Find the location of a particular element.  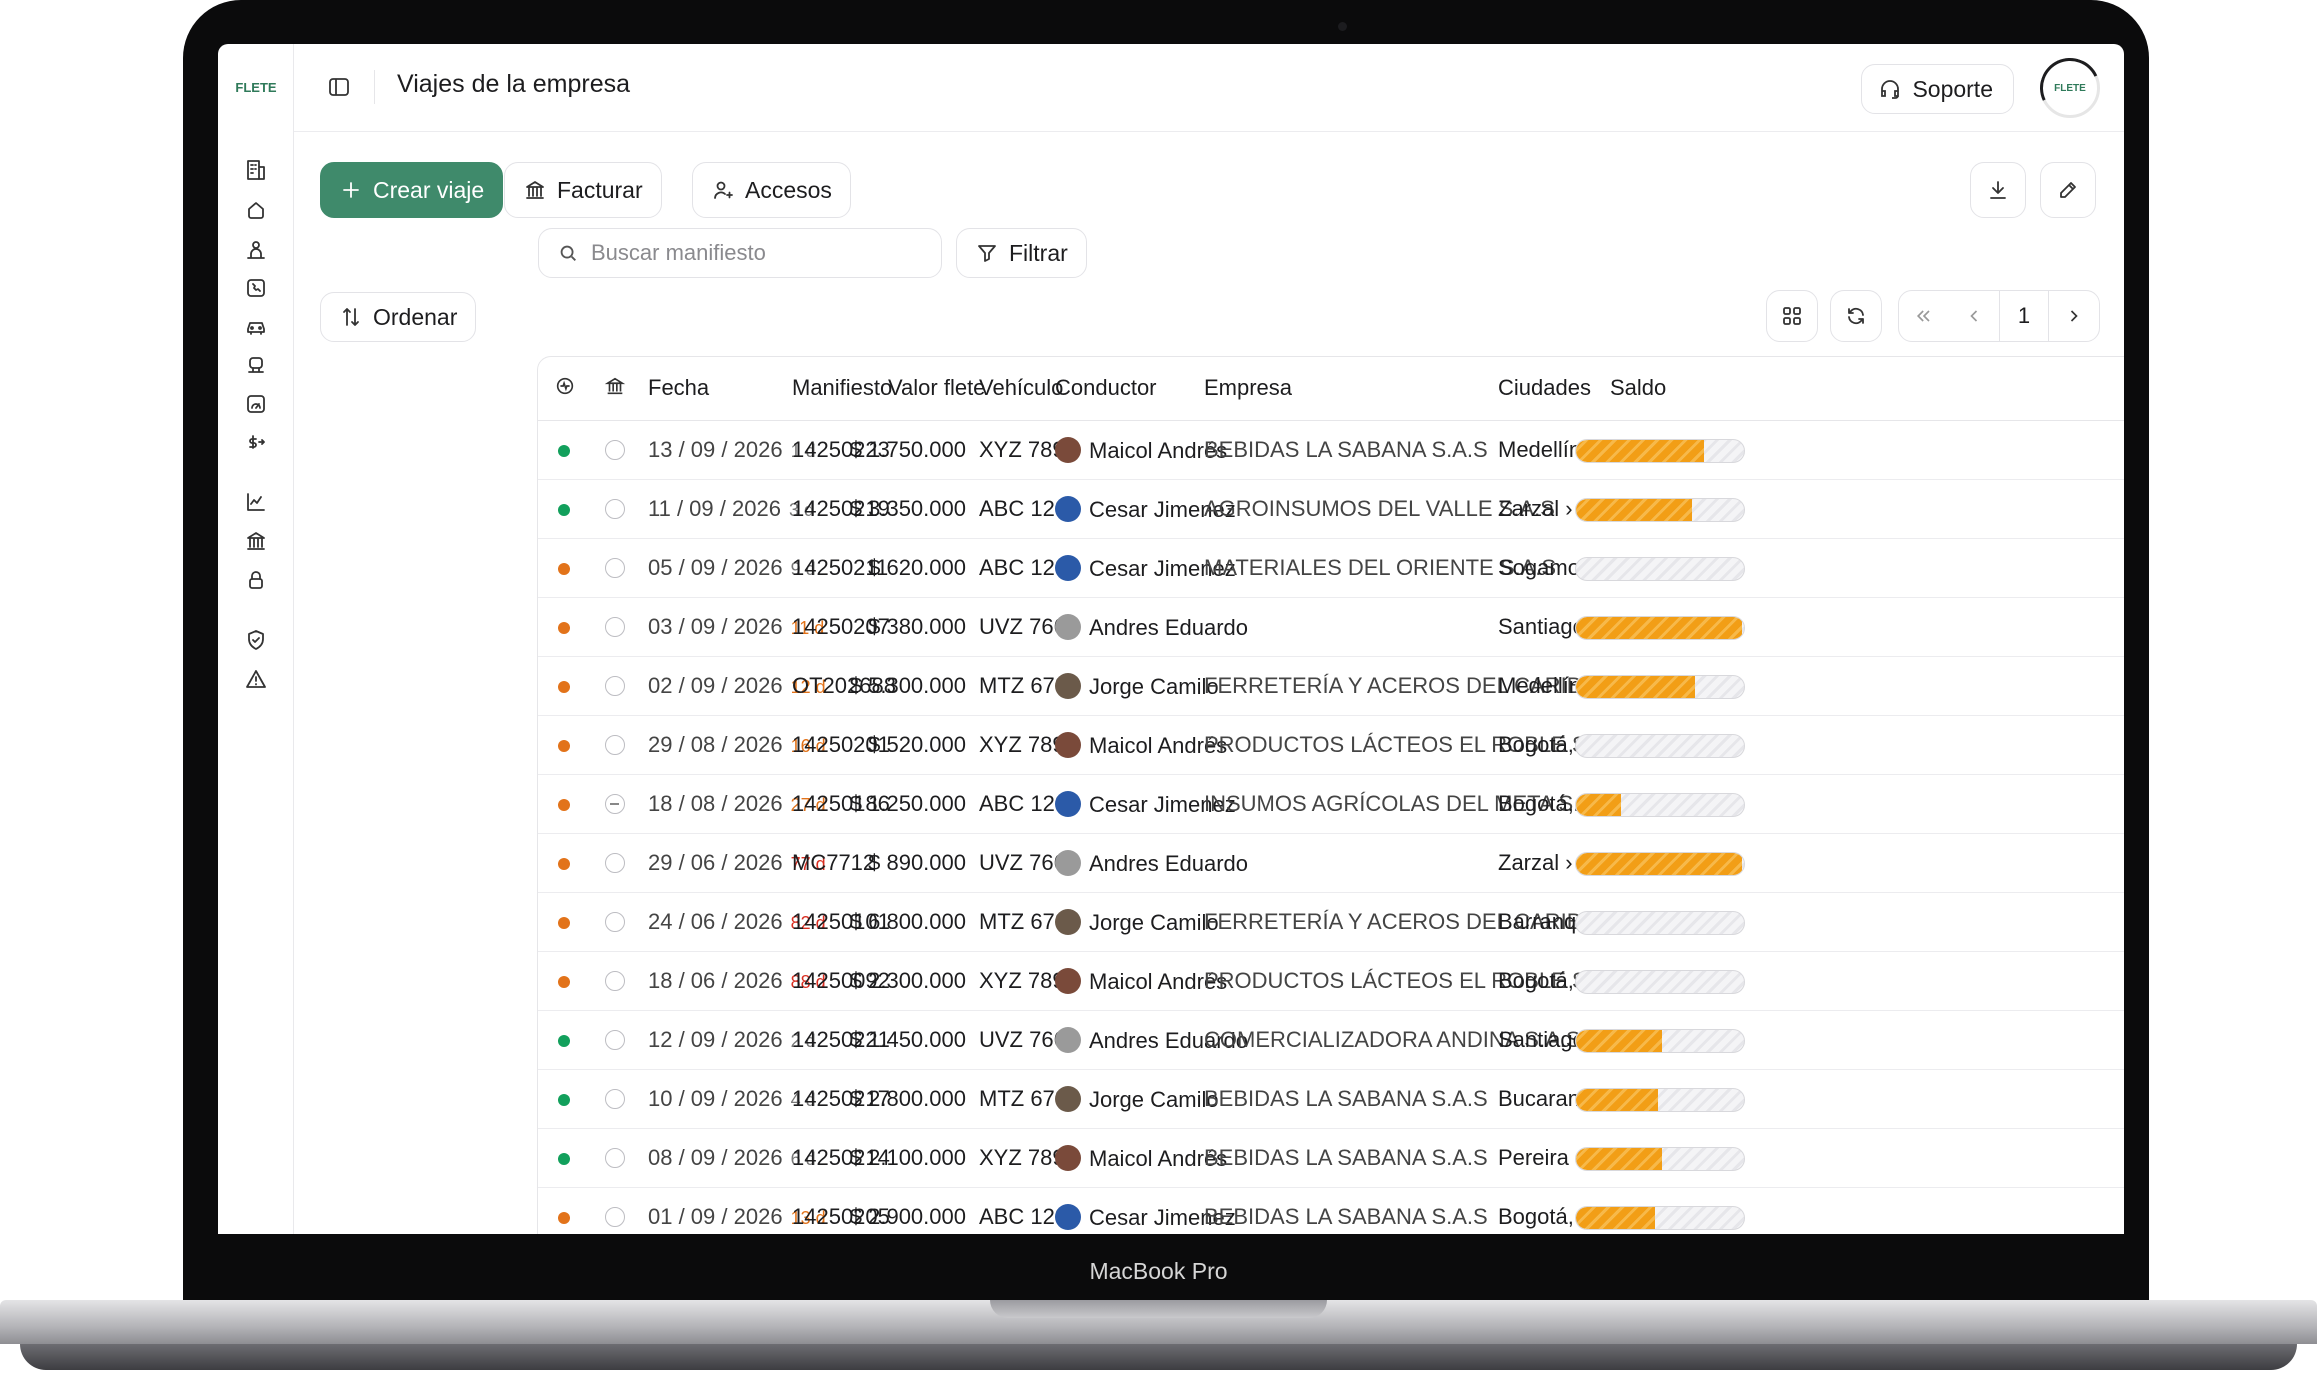

sidebar-lock-icon is located at coordinates (256, 580).